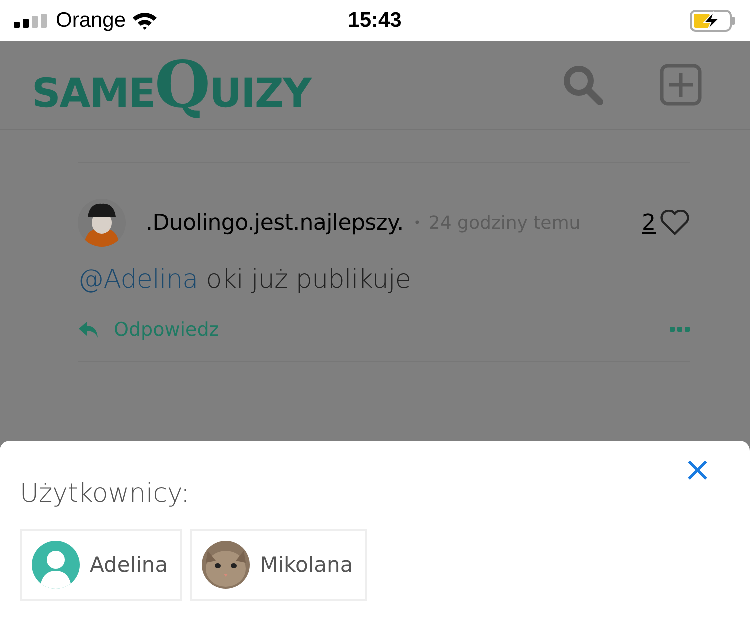 The height and width of the screenshot is (622, 750). What do you see at coordinates (91, 20) in the screenshot?
I see `carrier-name: Orange` at bounding box center [91, 20].